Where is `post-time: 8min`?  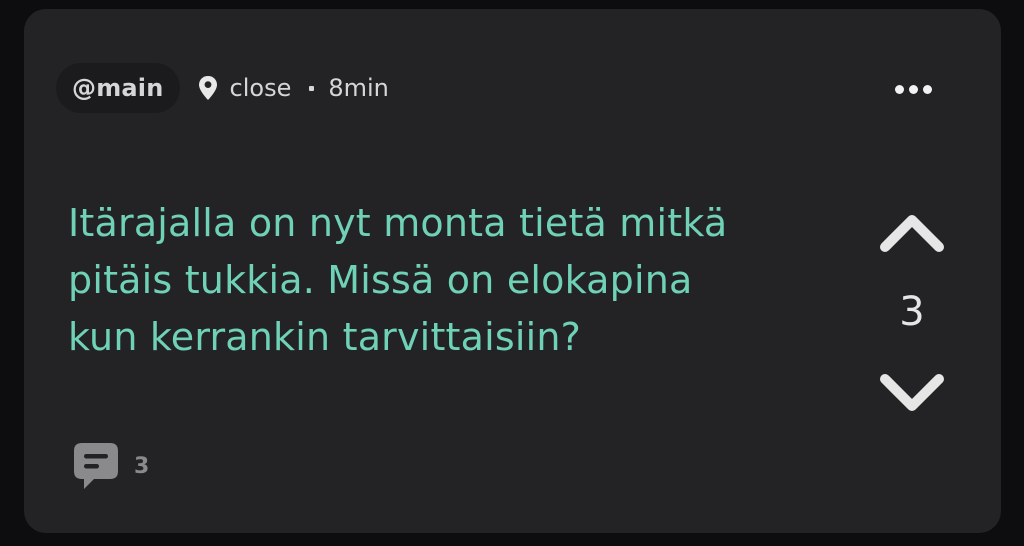
post-time: 8min is located at coordinates (358, 88).